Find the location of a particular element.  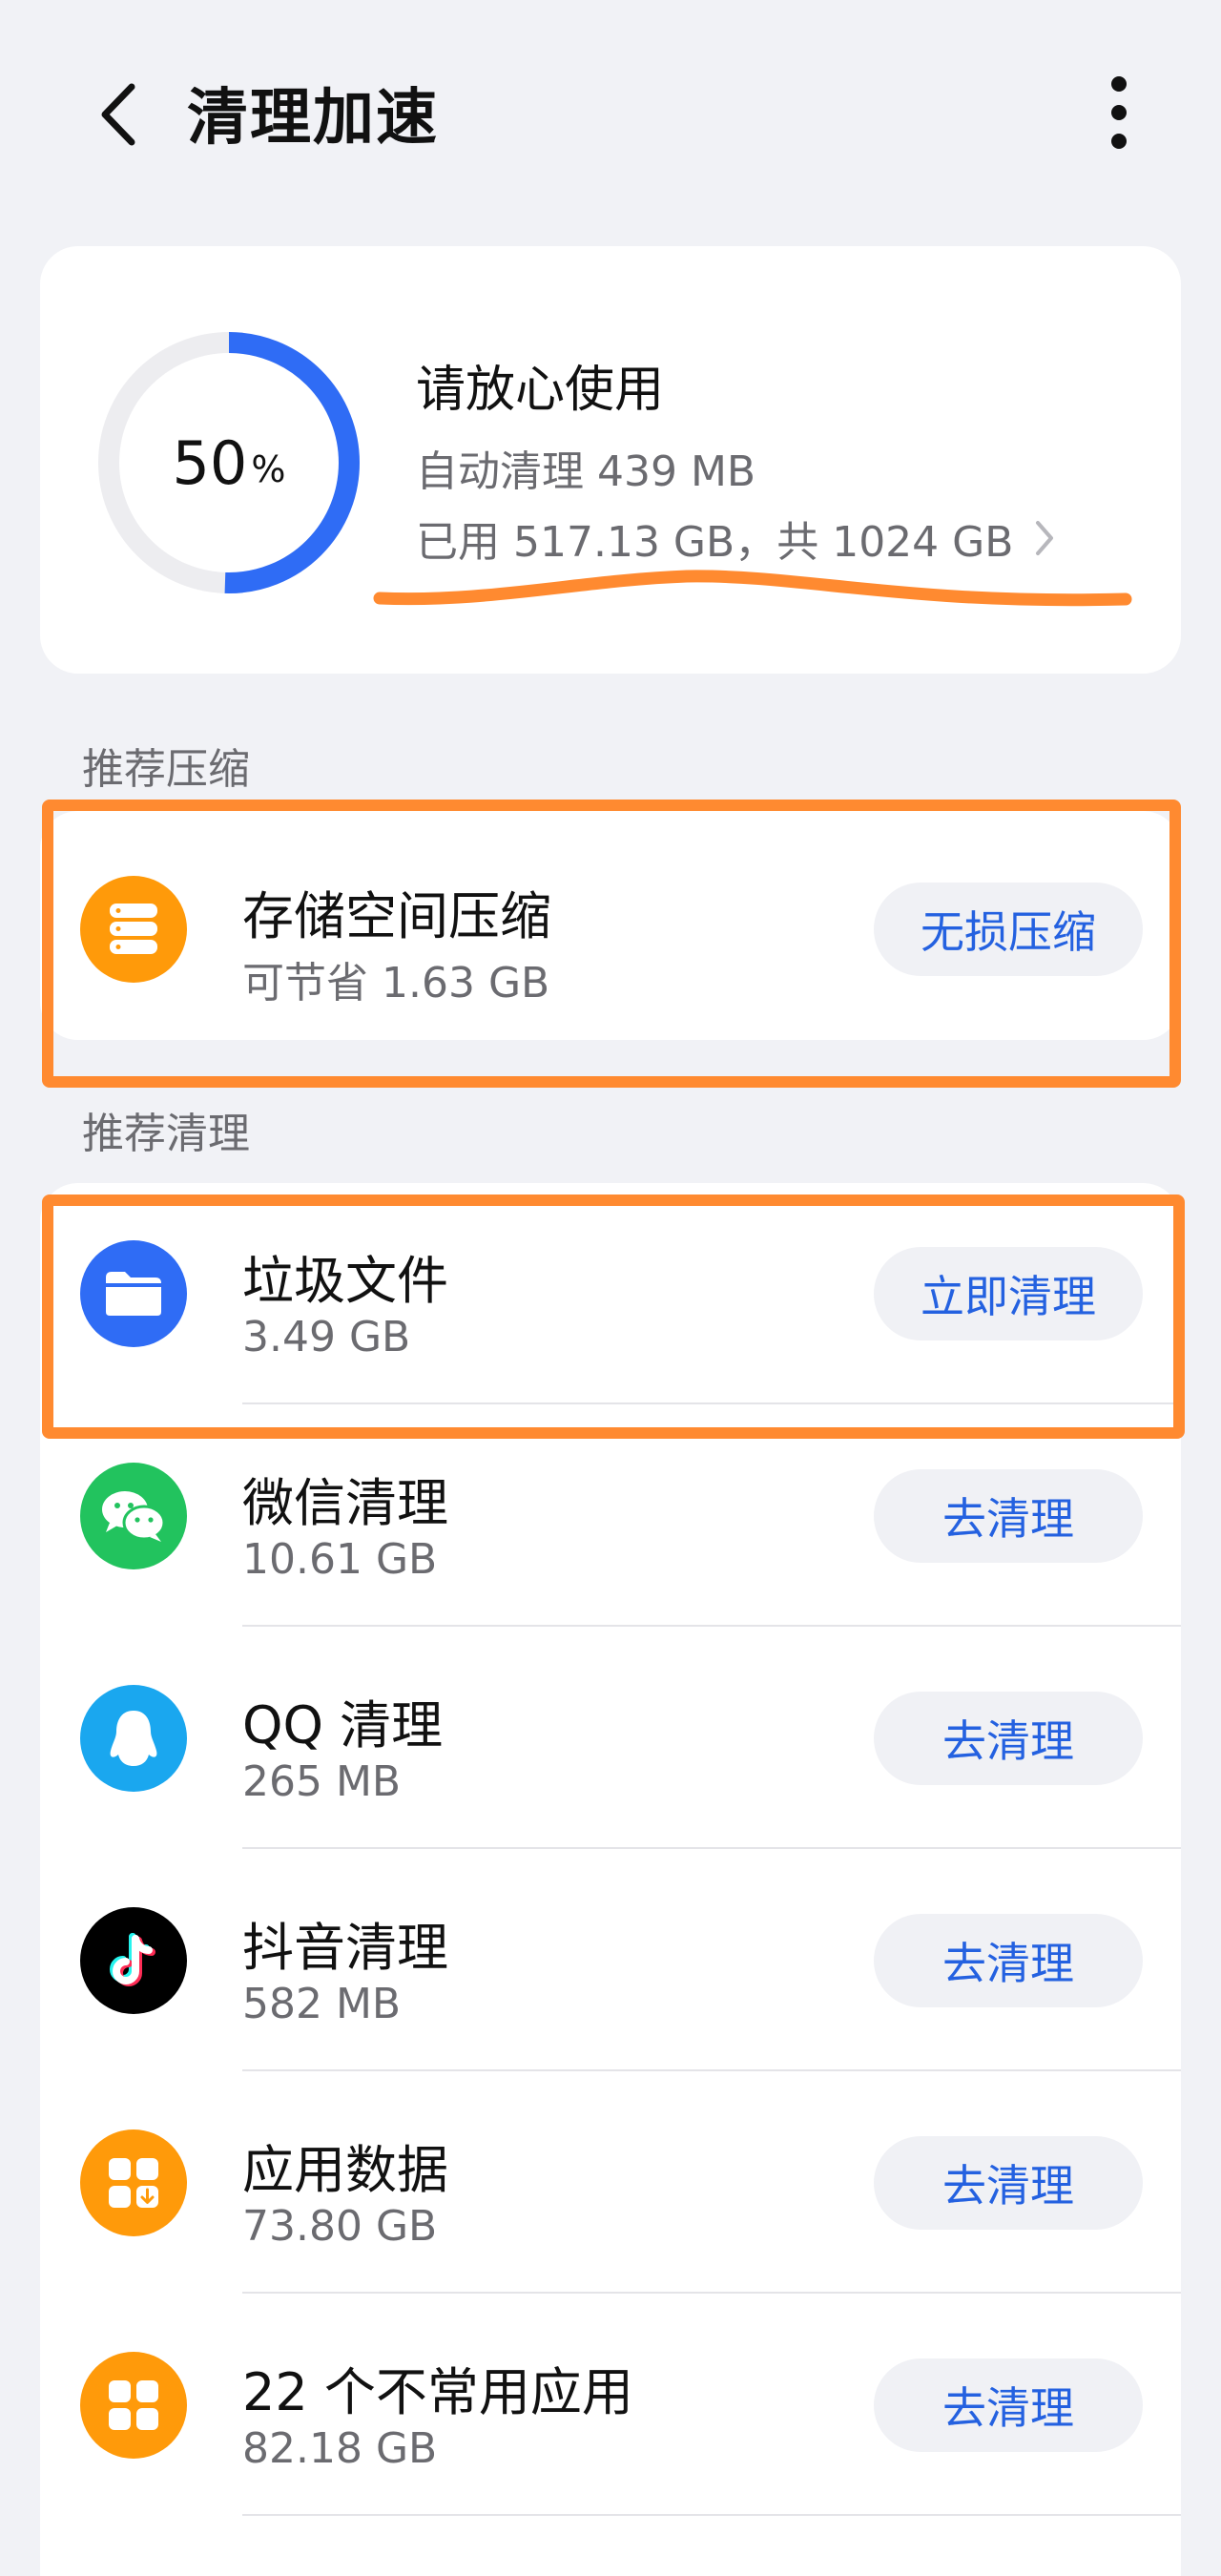

list-item-subtitle: 73.80 GB is located at coordinates (340, 2226).